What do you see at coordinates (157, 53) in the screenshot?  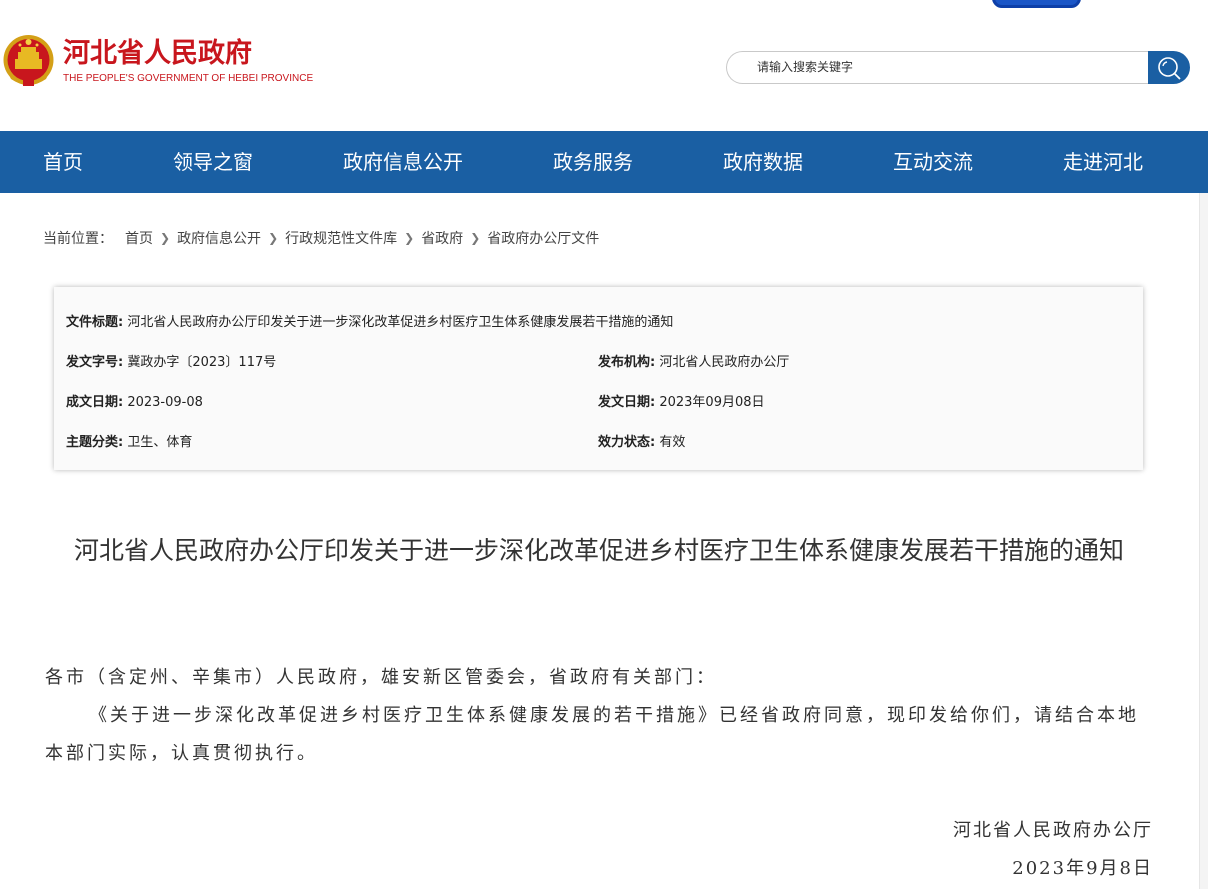 I see `site-name: 河北省人民政府` at bounding box center [157, 53].